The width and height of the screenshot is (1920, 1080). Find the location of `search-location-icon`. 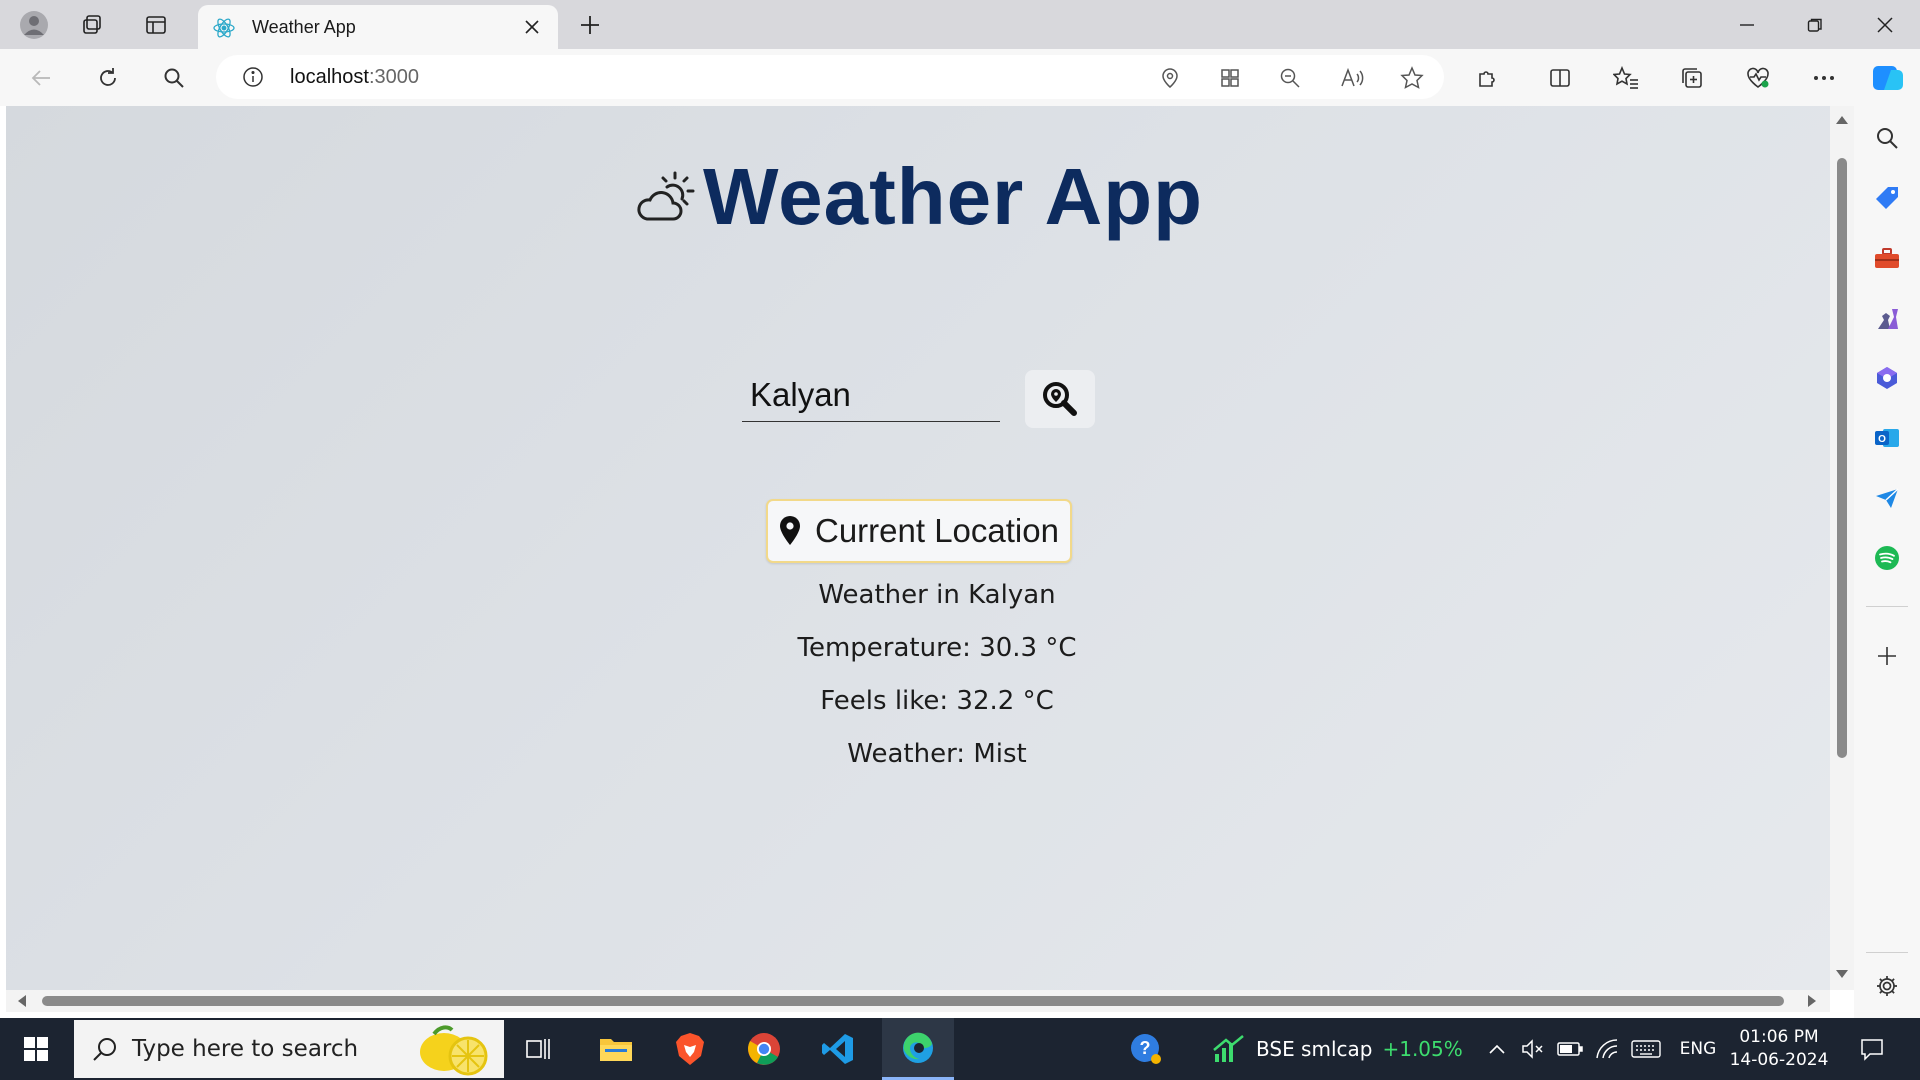

search-location-icon is located at coordinates (1060, 399).